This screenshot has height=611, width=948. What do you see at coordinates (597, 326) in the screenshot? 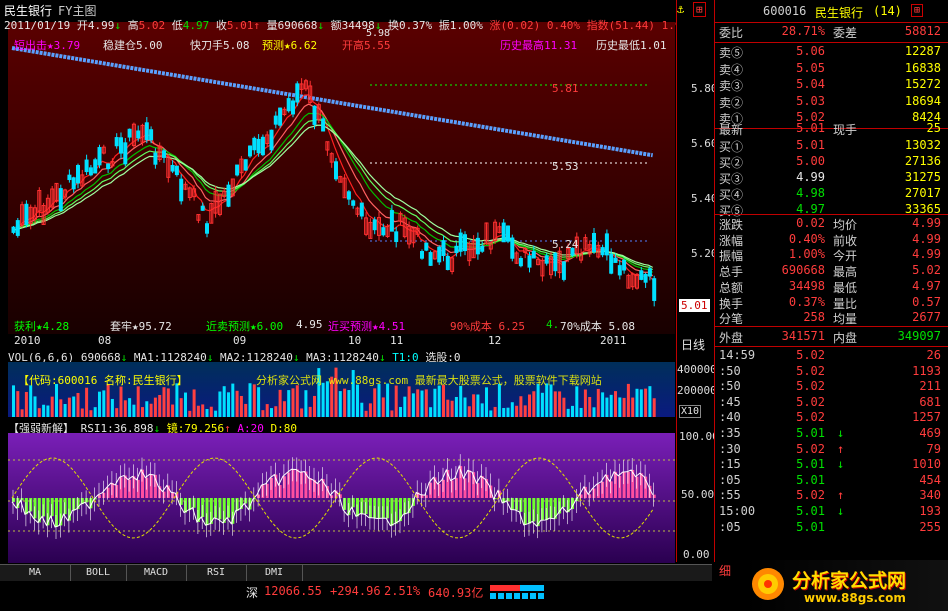
I see `label-cost-70: 70%成本 5.08` at bounding box center [597, 326].